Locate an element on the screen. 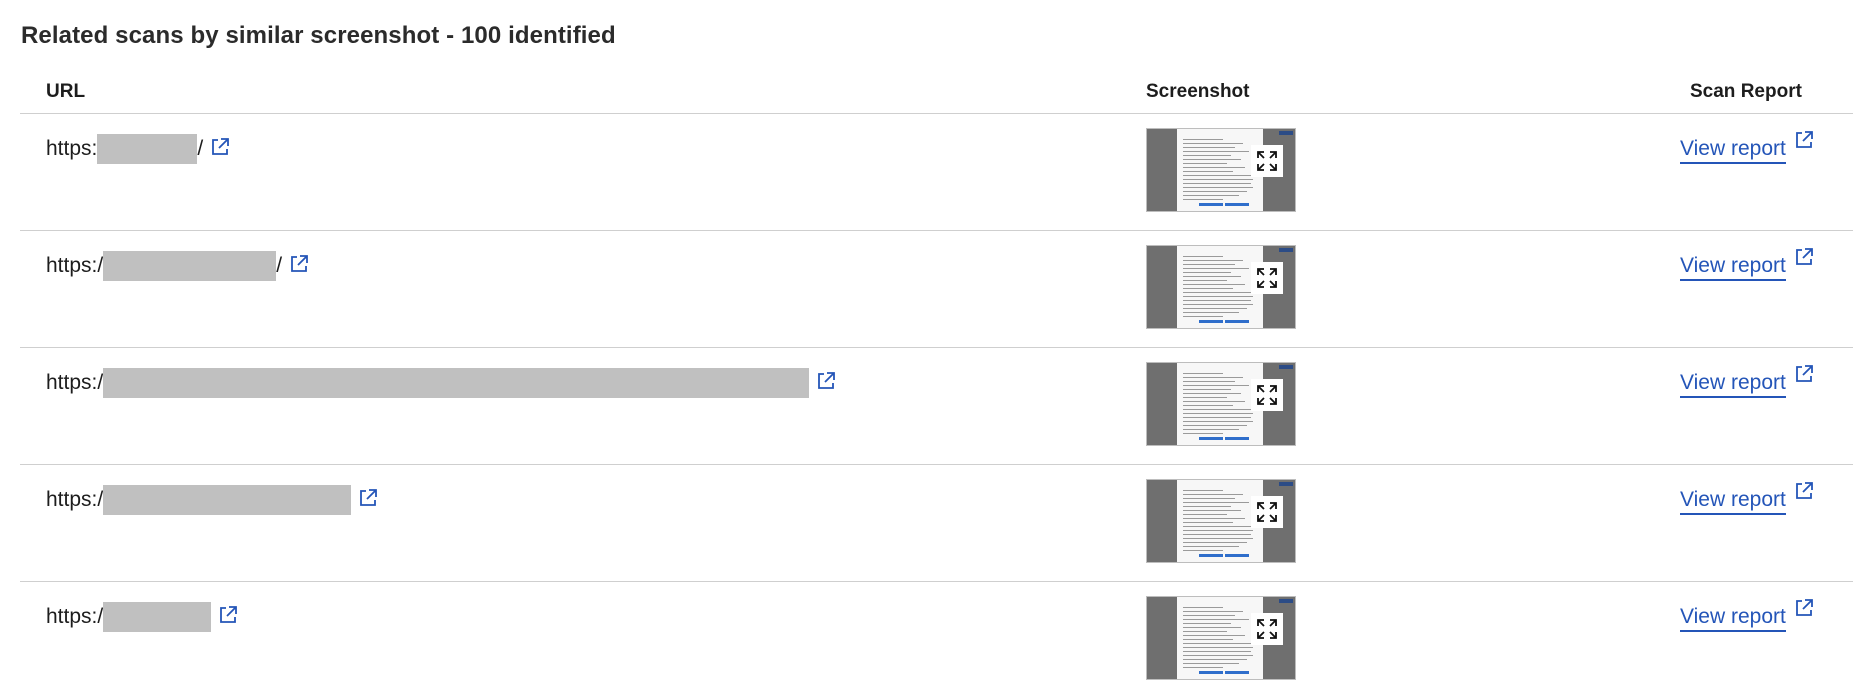  url-cell: https:/ is located at coordinates (441, 383).